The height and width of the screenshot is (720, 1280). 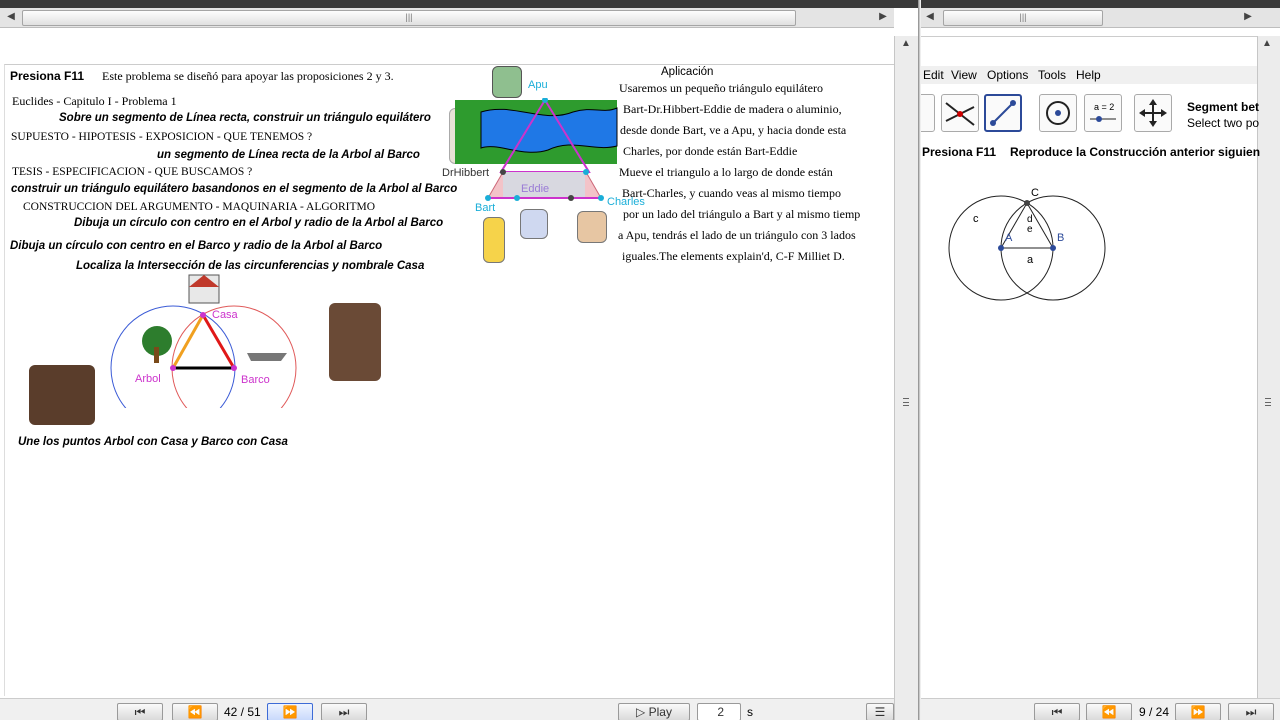 What do you see at coordinates (1057, 711) in the screenshot?
I see `right-first-slide-button: ⏮` at bounding box center [1057, 711].